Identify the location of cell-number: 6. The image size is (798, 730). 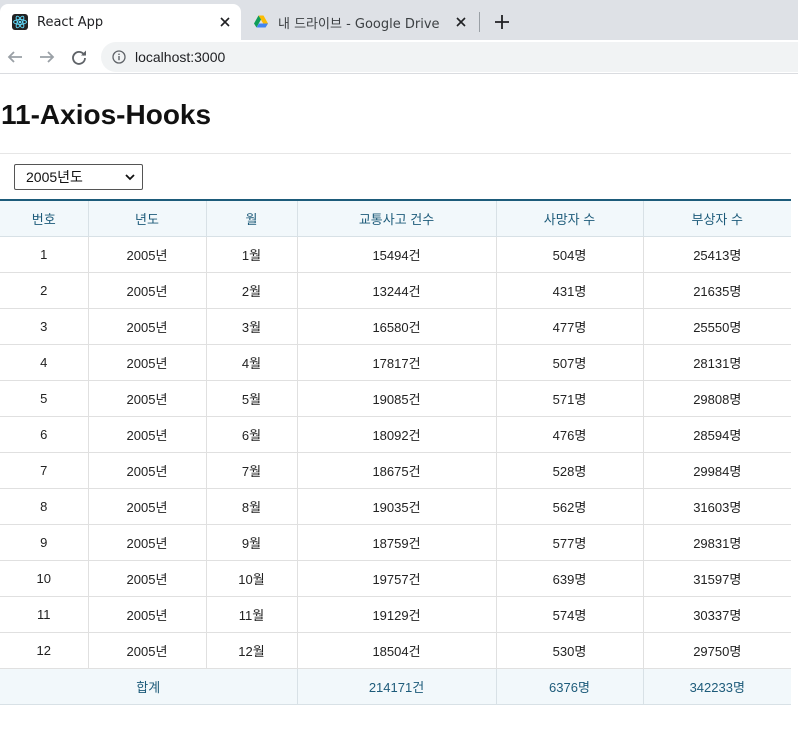
(44, 434).